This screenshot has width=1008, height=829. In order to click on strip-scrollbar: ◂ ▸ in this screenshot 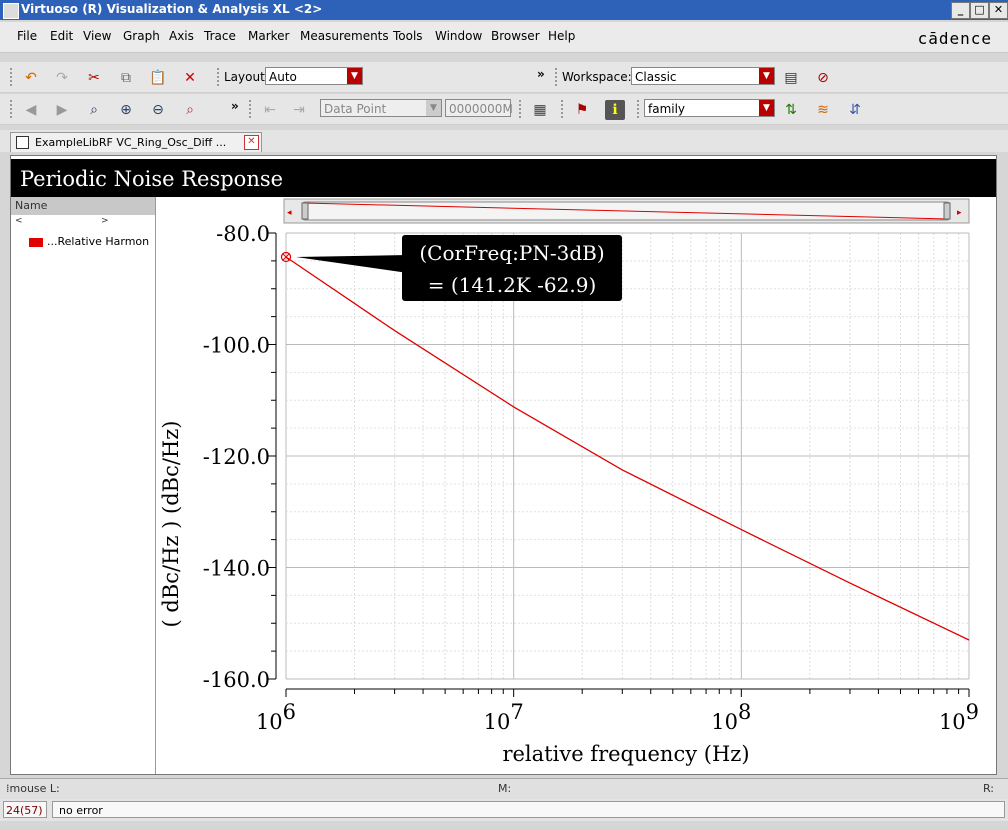, I will do `click(626, 211)`.